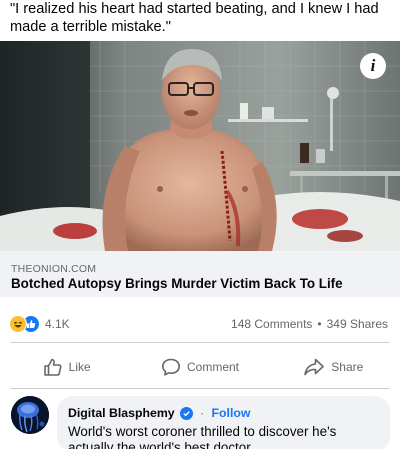  What do you see at coordinates (200, 323) in the screenshot?
I see `post-stats: 4.1K 148 Comments • 349 Shares` at bounding box center [200, 323].